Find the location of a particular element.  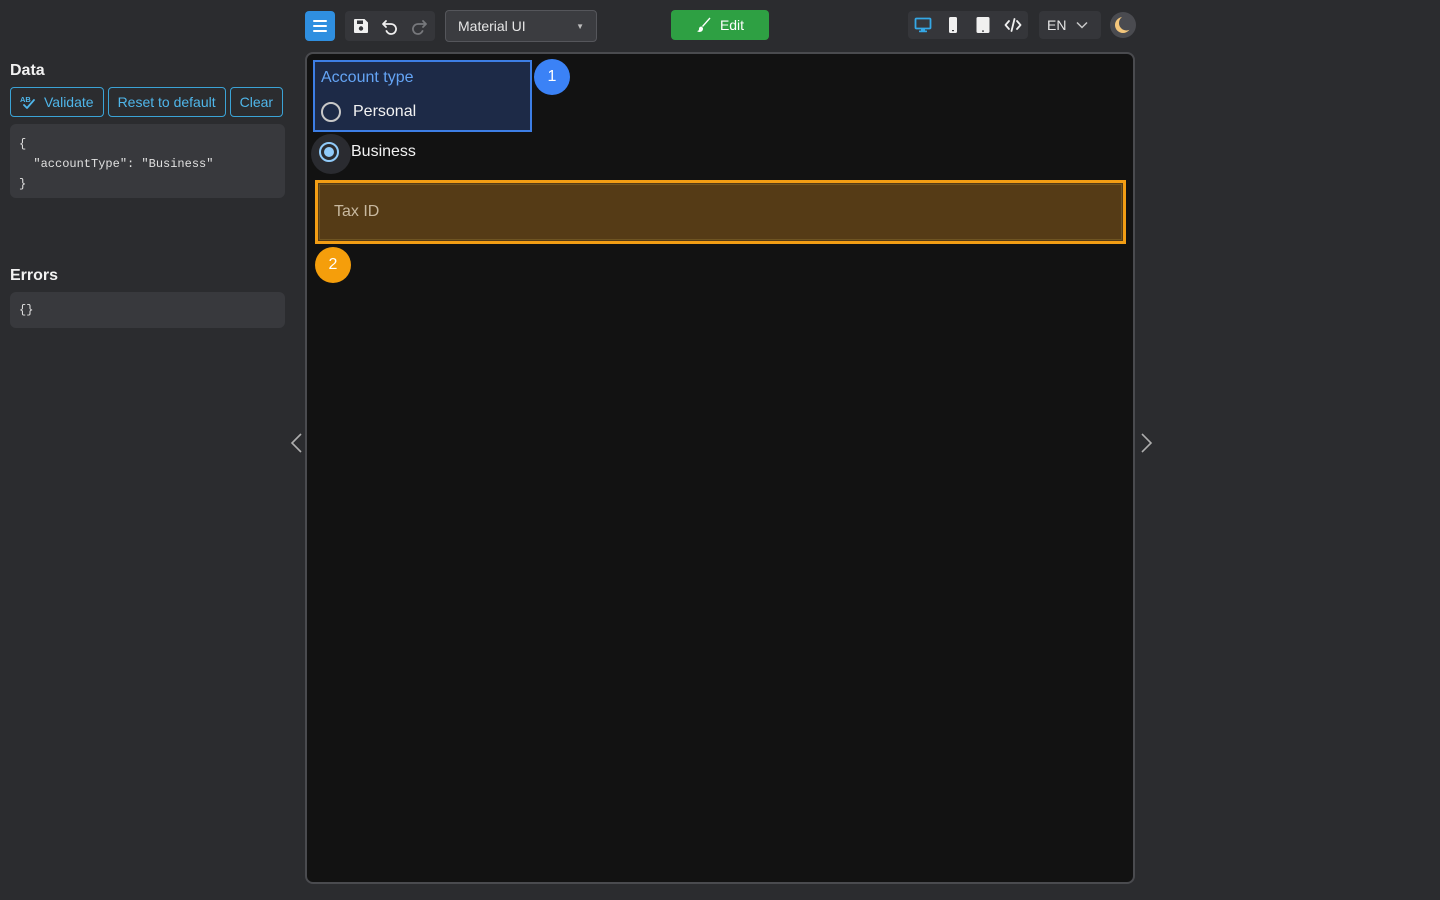

radio-label-business: Business is located at coordinates (383, 151).